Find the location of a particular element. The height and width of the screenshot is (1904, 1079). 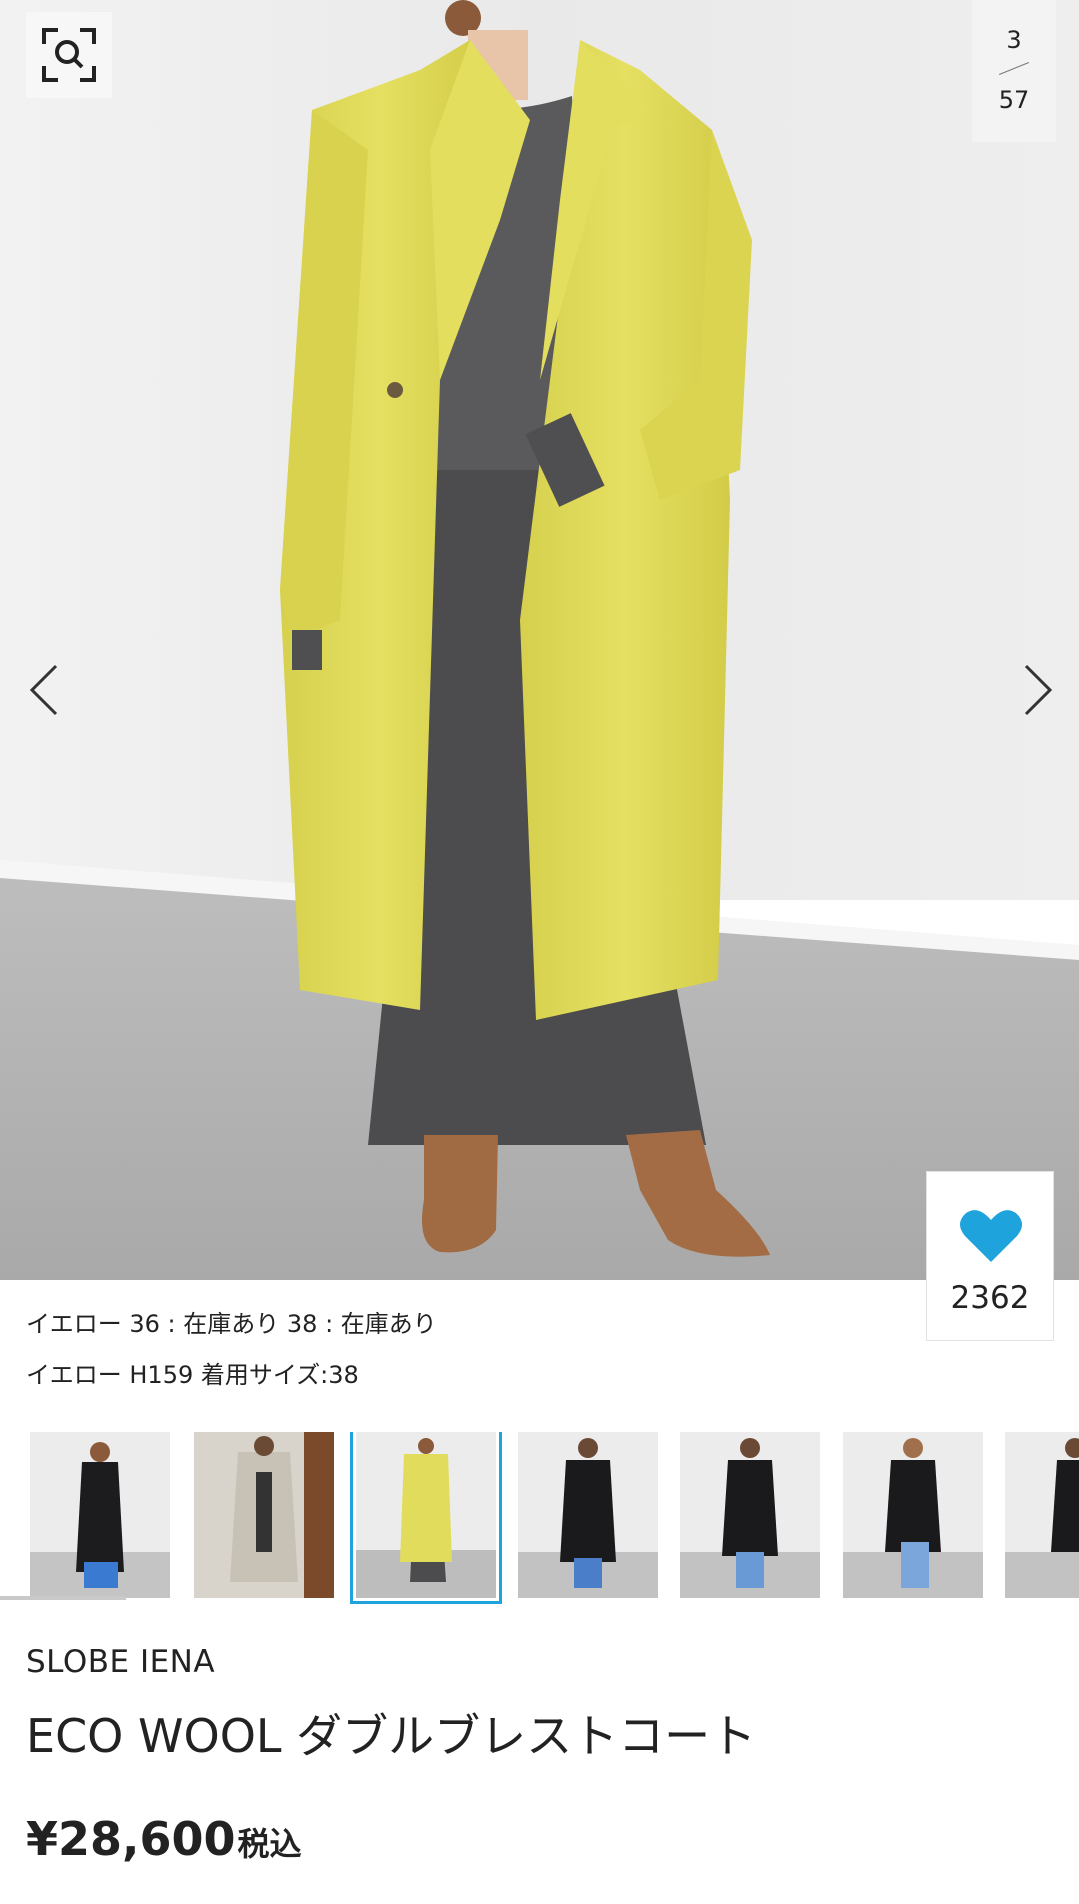

favorite-button: 2362 is located at coordinates (990, 1256).